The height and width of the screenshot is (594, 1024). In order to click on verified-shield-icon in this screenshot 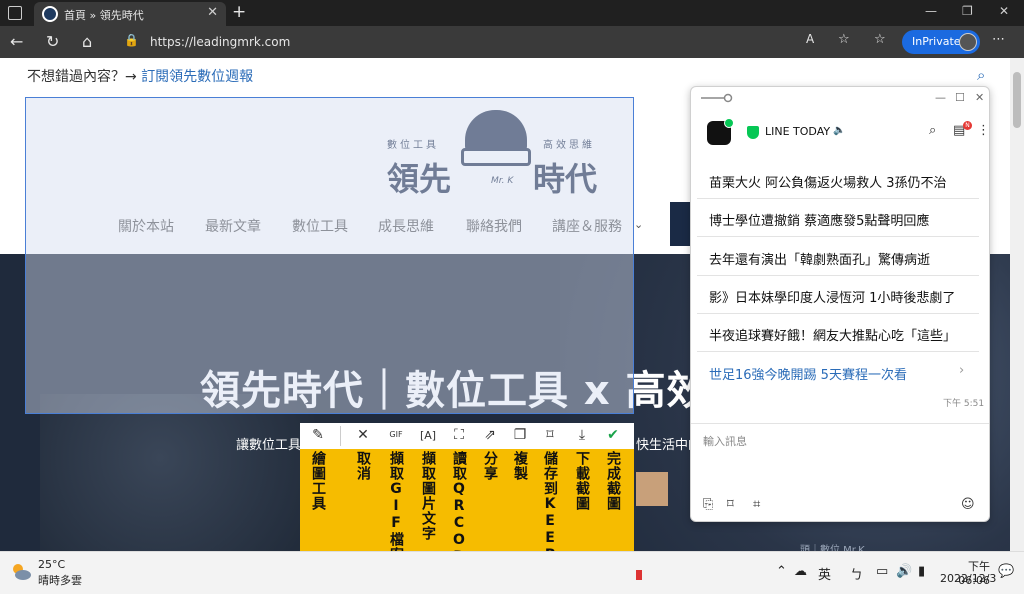, I will do `click(753, 132)`.